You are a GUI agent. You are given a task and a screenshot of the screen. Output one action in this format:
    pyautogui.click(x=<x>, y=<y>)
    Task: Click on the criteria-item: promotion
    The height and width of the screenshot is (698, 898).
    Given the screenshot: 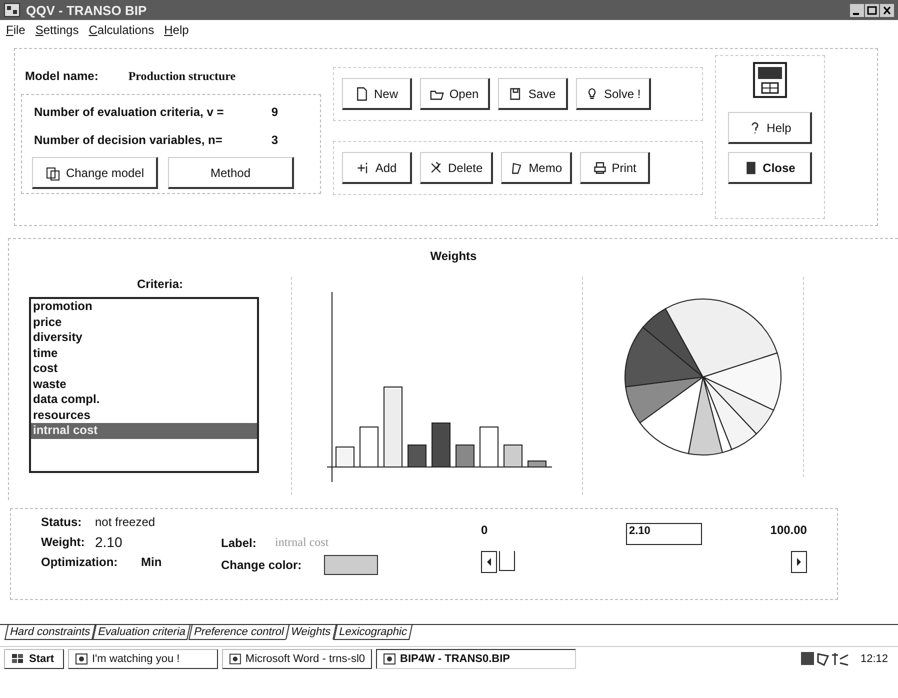 What is the action you would take?
    pyautogui.click(x=144, y=306)
    